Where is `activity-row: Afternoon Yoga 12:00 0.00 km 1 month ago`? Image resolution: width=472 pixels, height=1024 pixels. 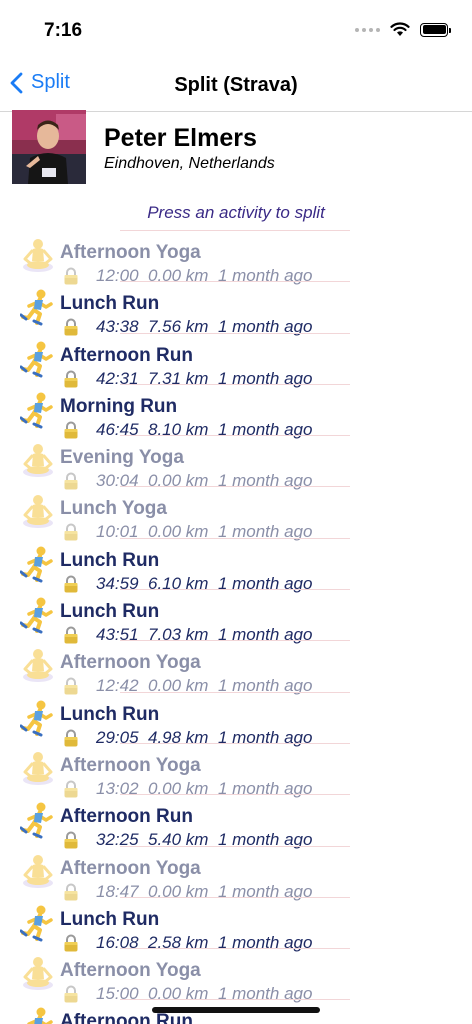
activity-row: Afternoon Yoga 12:00 0.00 km 1 month ago is located at coordinates (236, 257).